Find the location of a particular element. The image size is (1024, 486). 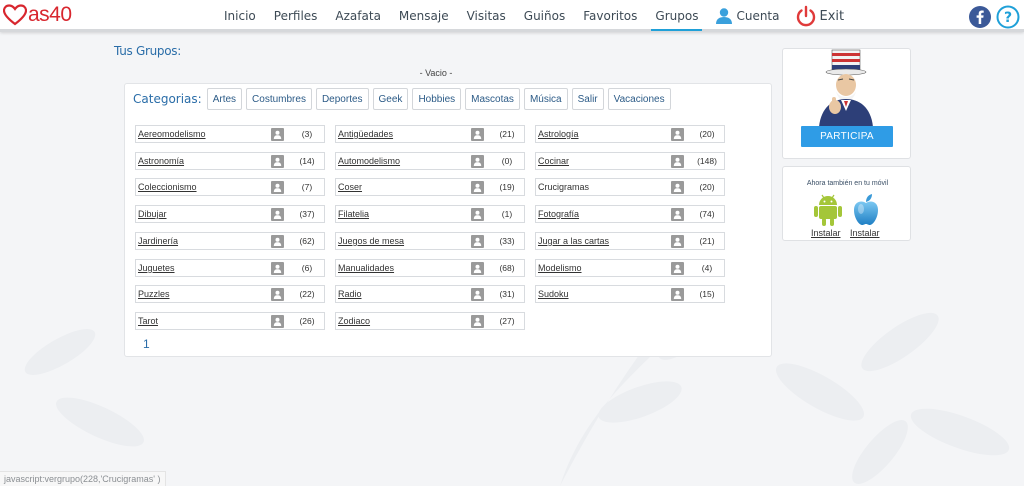

mobile-apps-title: Ahora también en tu móvil is located at coordinates (847, 183).